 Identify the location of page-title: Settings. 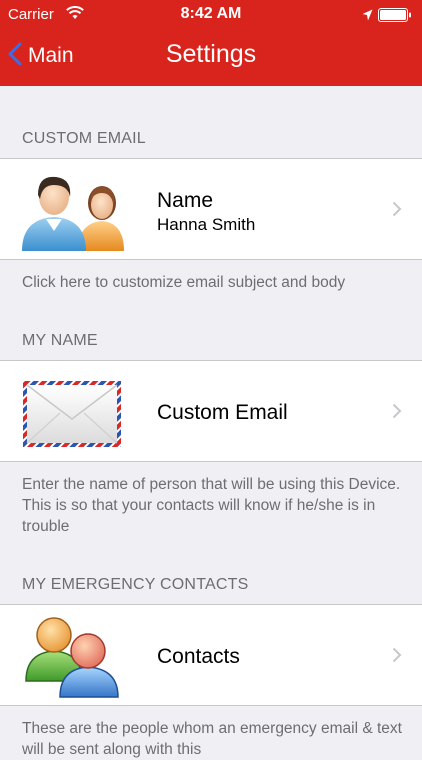
(211, 54).